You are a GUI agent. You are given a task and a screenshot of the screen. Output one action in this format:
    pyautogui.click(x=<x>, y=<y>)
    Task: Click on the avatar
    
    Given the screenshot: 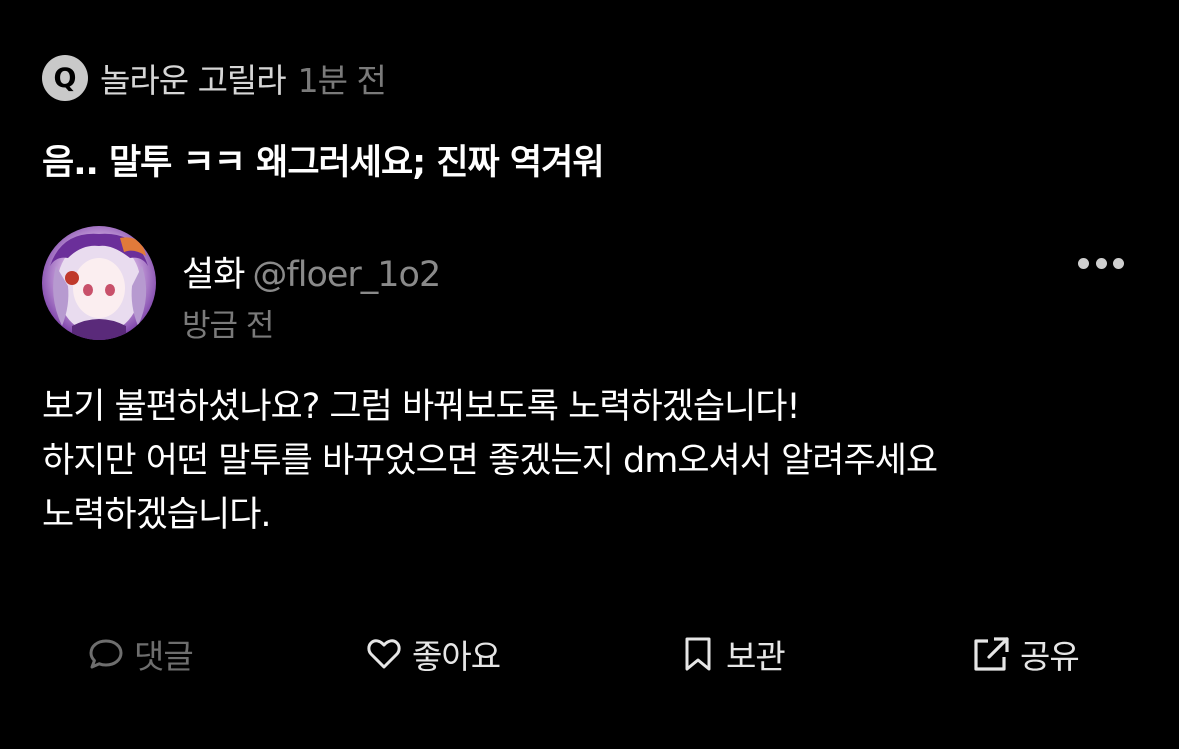 What is the action you would take?
    pyautogui.click(x=99, y=283)
    